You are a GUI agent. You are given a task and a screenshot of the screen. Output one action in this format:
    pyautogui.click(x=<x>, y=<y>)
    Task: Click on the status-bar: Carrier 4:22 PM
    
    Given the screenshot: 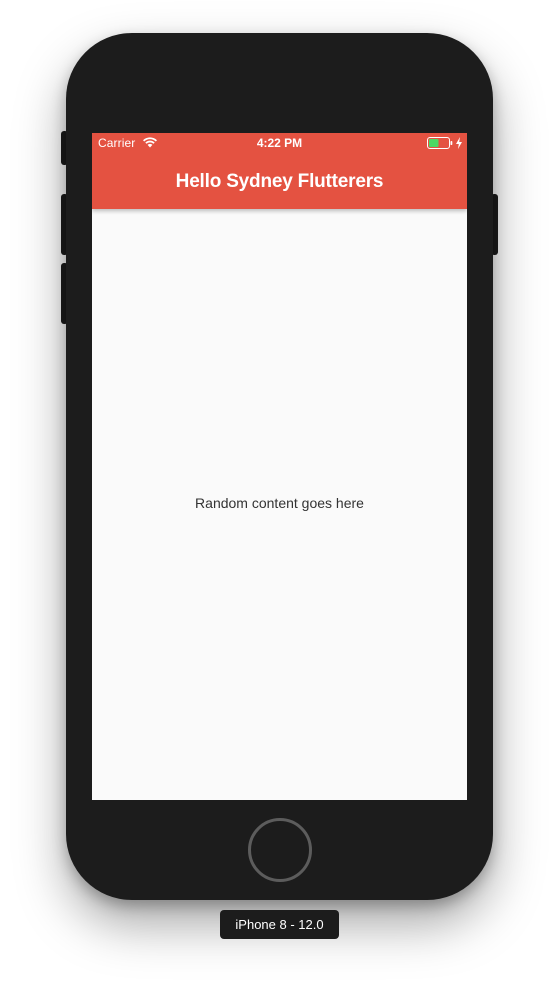 What is the action you would take?
    pyautogui.click(x=279, y=143)
    